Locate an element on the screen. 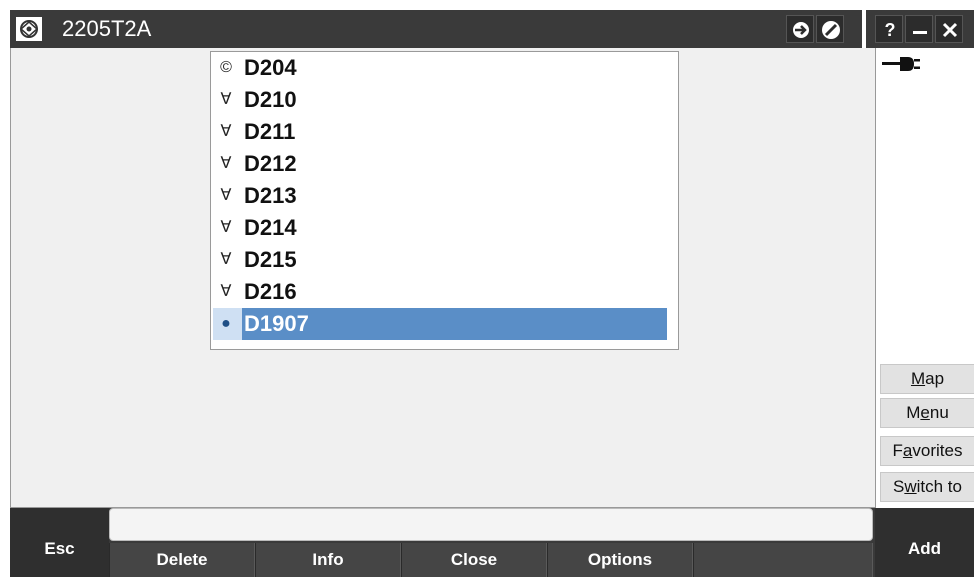  side-panel: Map Menu Favorites Switch to is located at coordinates (924, 278).